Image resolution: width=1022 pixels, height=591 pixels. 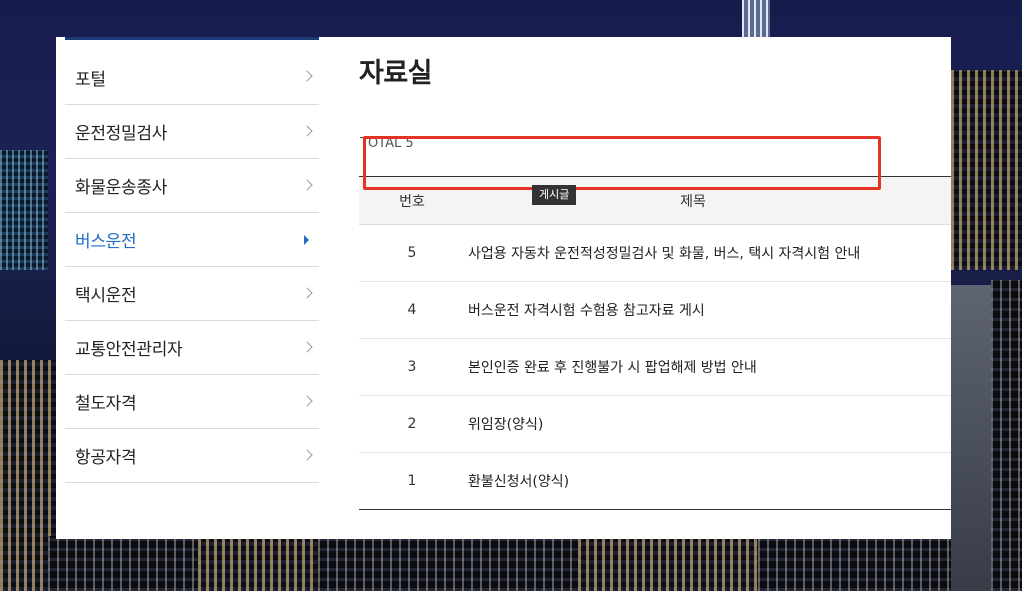 What do you see at coordinates (129, 350) in the screenshot?
I see `sidebar-item-label: 교통안전관리자` at bounding box center [129, 350].